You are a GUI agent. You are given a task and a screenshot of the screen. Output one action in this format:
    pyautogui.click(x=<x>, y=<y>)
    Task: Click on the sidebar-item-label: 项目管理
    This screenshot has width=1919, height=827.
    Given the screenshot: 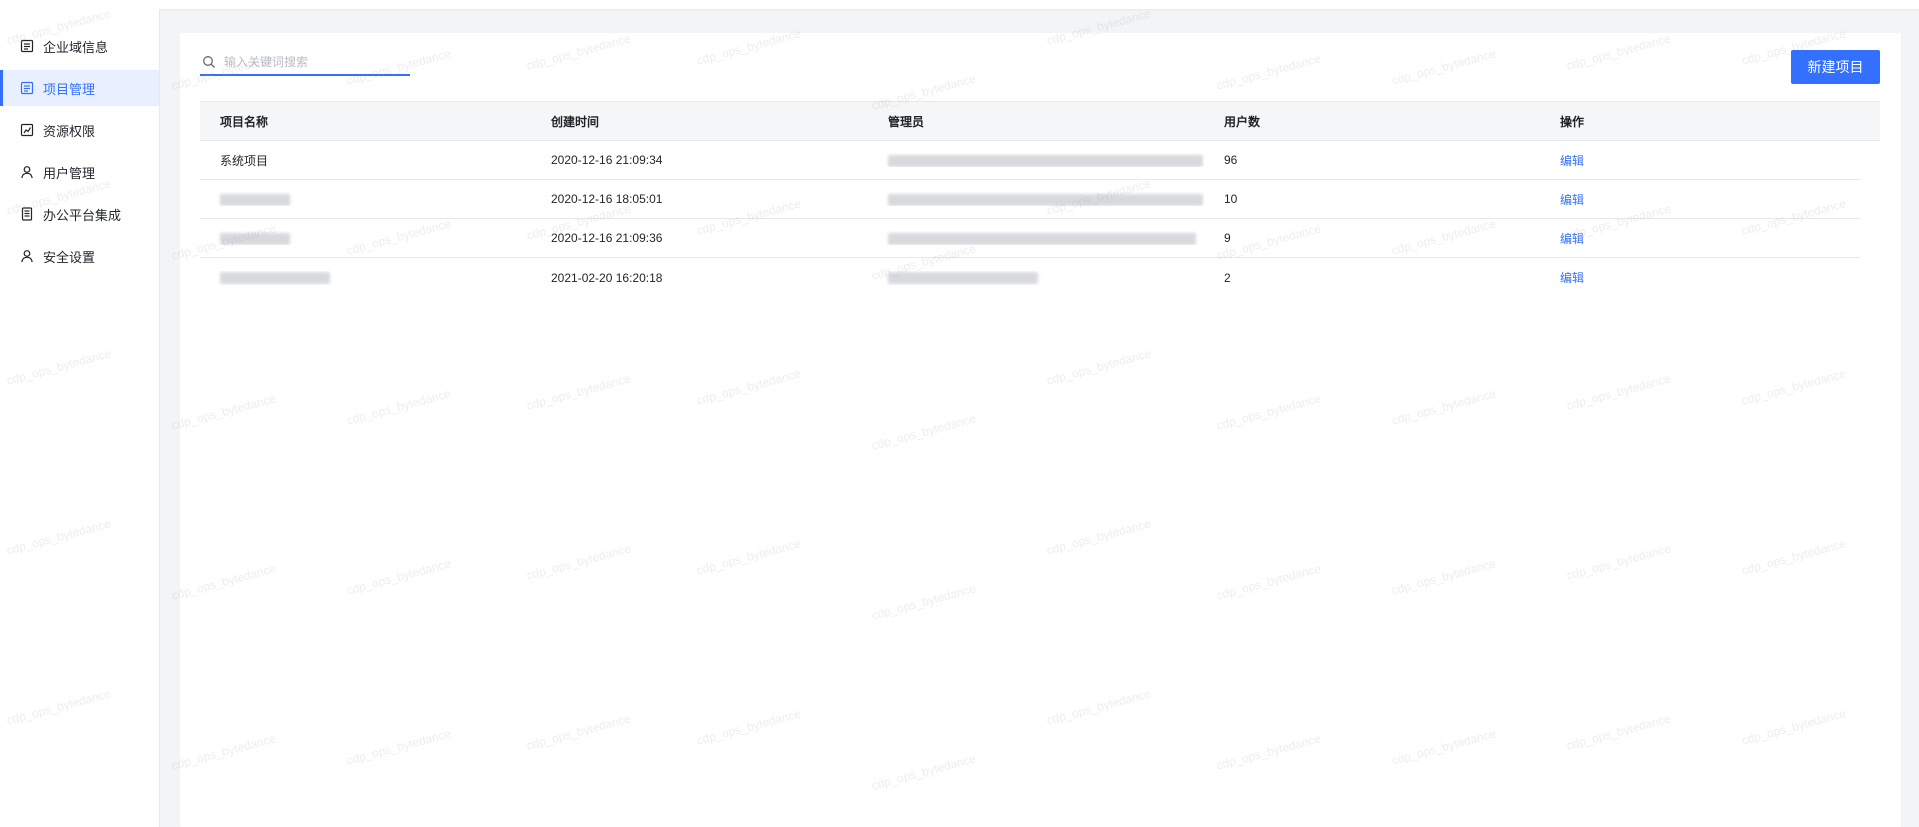 What is the action you would take?
    pyautogui.click(x=69, y=89)
    